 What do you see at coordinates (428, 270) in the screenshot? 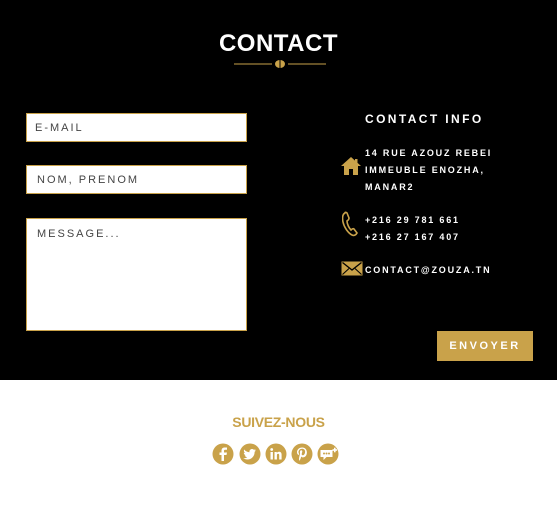
I see `email-link: CONTACT@ZOUZA.TN` at bounding box center [428, 270].